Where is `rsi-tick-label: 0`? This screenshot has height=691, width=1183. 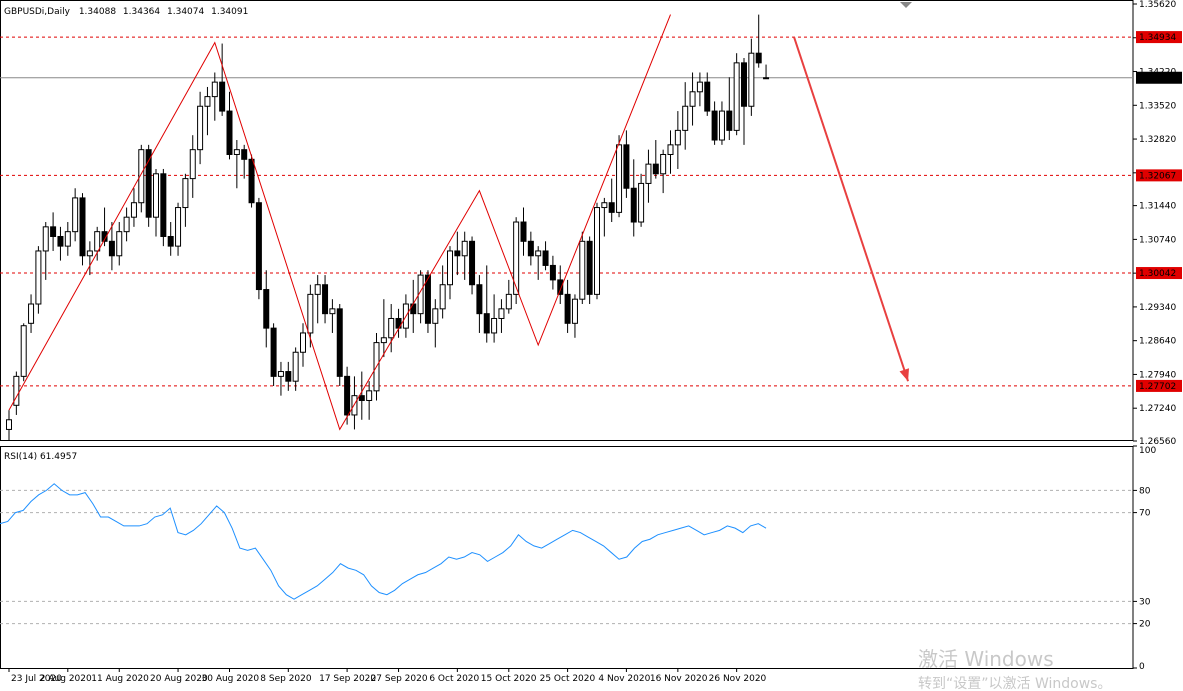 rsi-tick-label: 0 is located at coordinates (1142, 667).